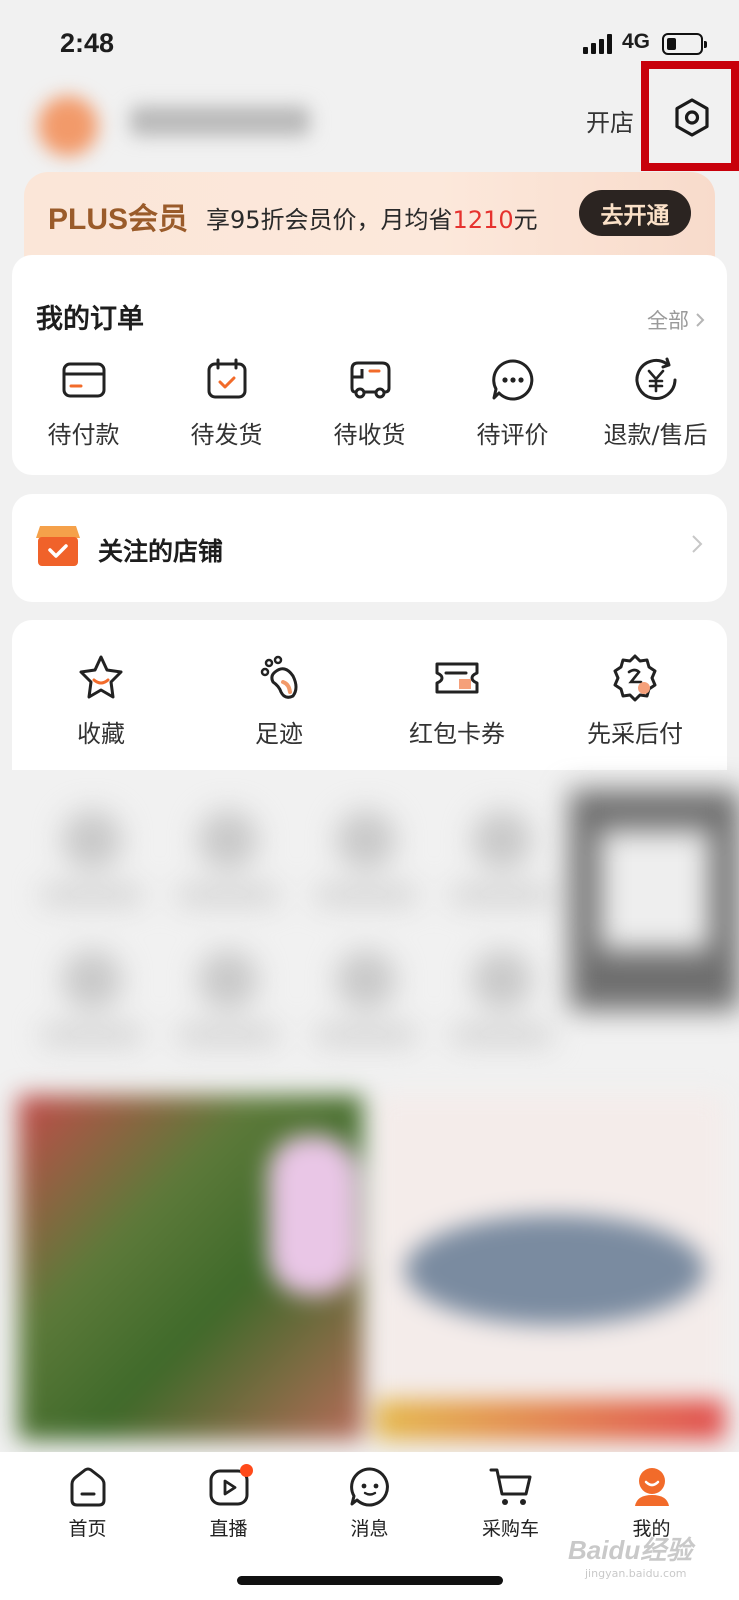 This screenshot has width=739, height=1600. What do you see at coordinates (684, 44) in the screenshot?
I see `battery-icon` at bounding box center [684, 44].